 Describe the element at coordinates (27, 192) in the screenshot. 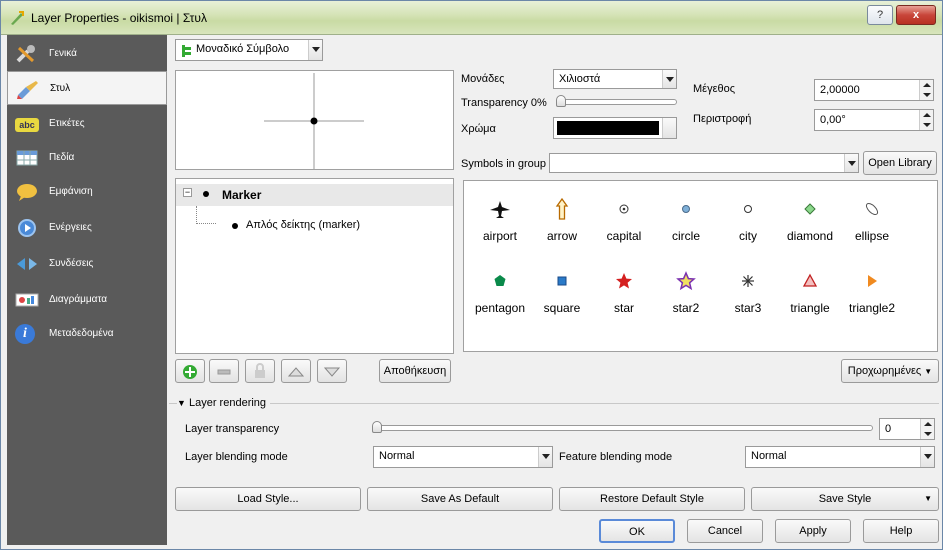

I see `speech-bubble-icon` at that location.